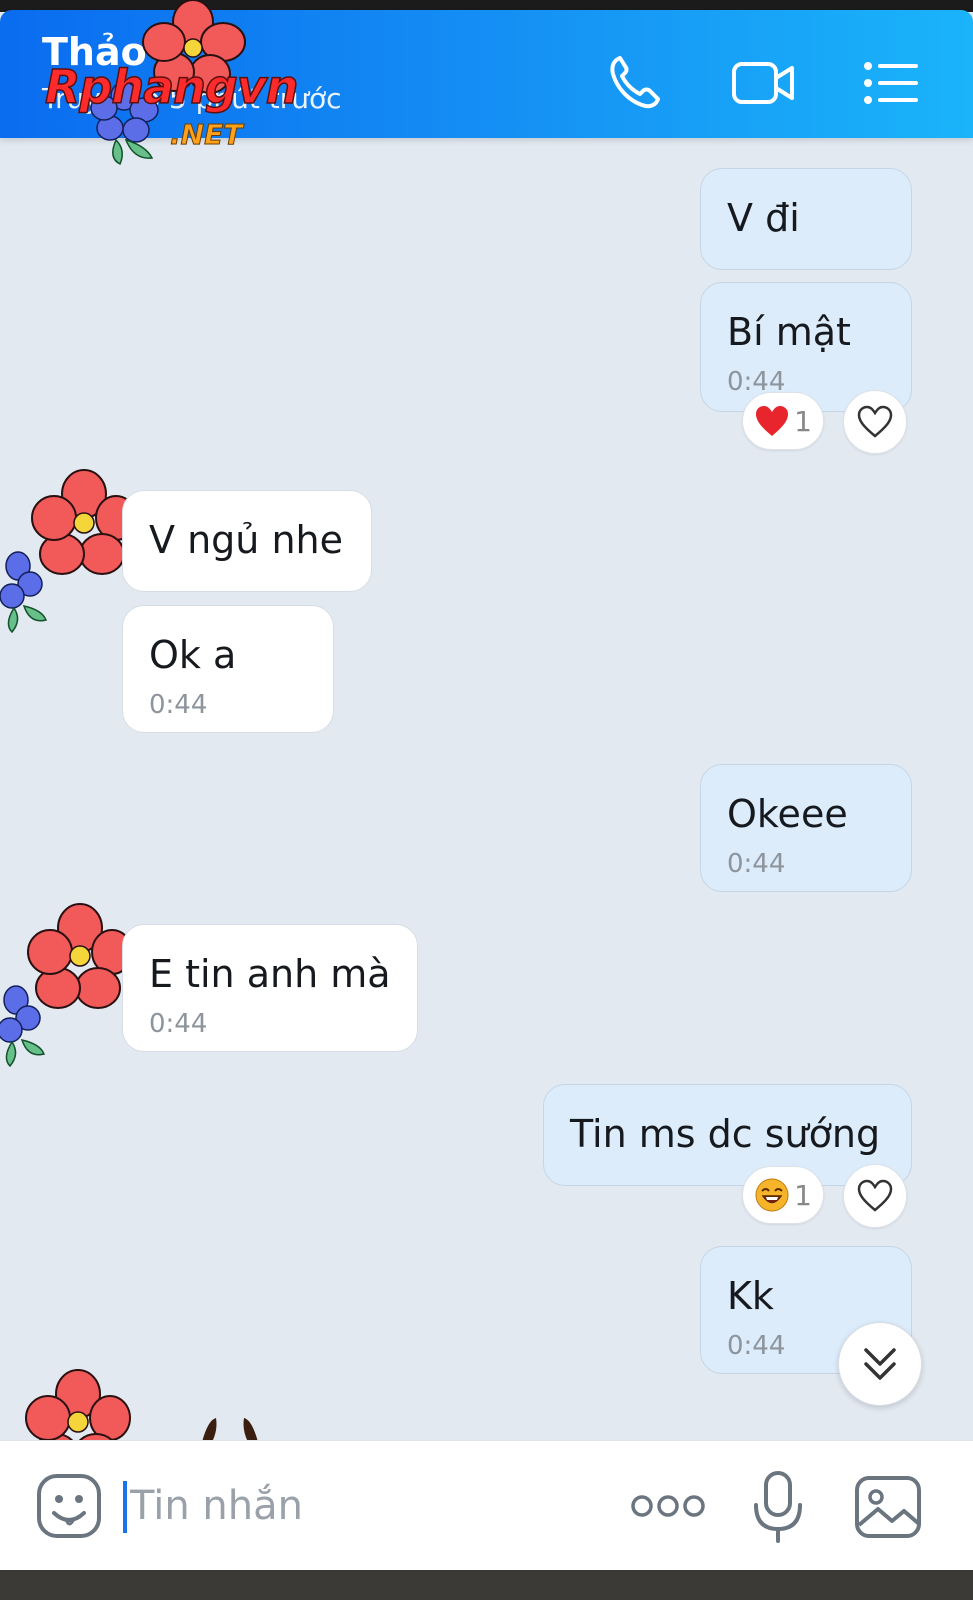 The width and height of the screenshot is (973, 1600). I want to click on message-bubble-incoming: V ngủ nhe, so click(247, 541).